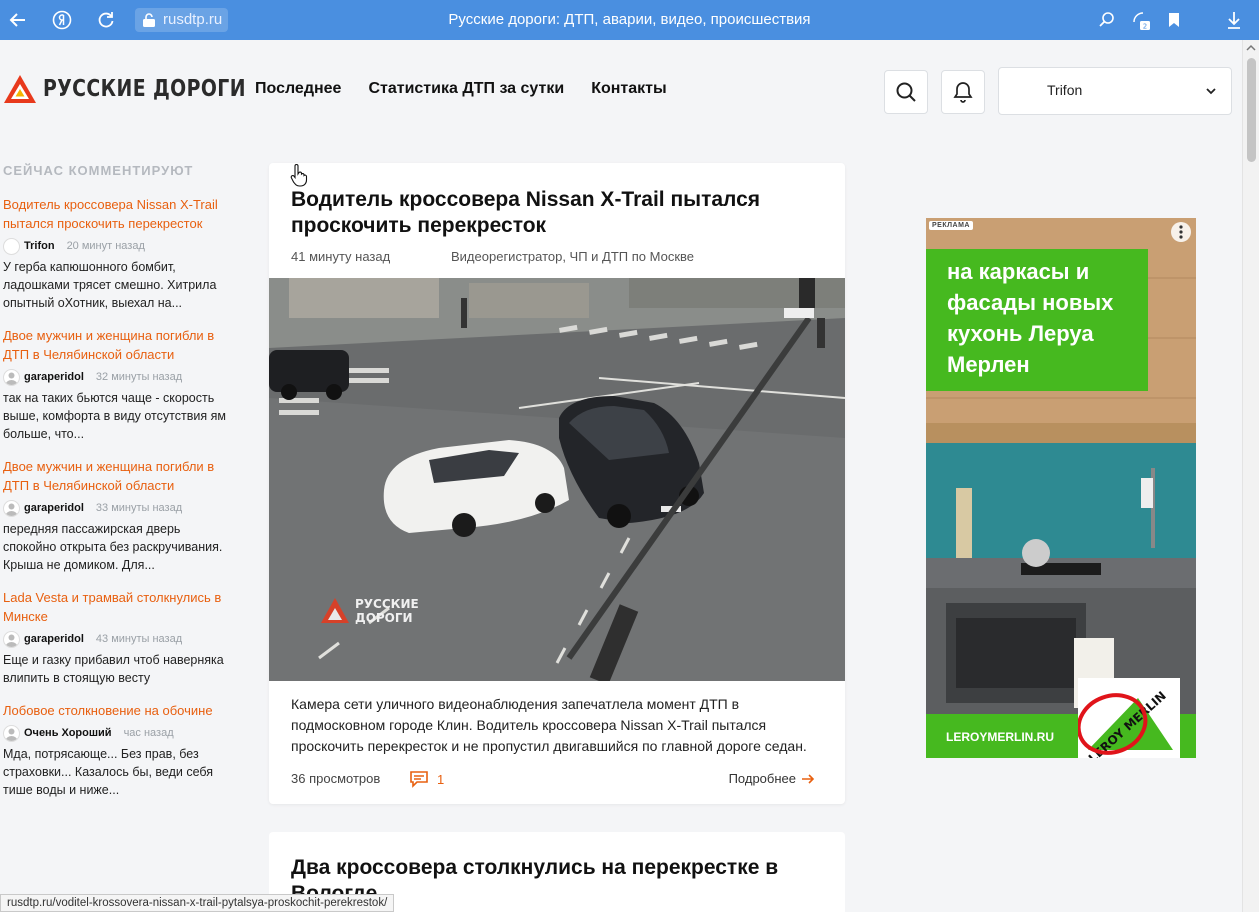  I want to click on article-views: 36 просмотров, so click(336, 778).